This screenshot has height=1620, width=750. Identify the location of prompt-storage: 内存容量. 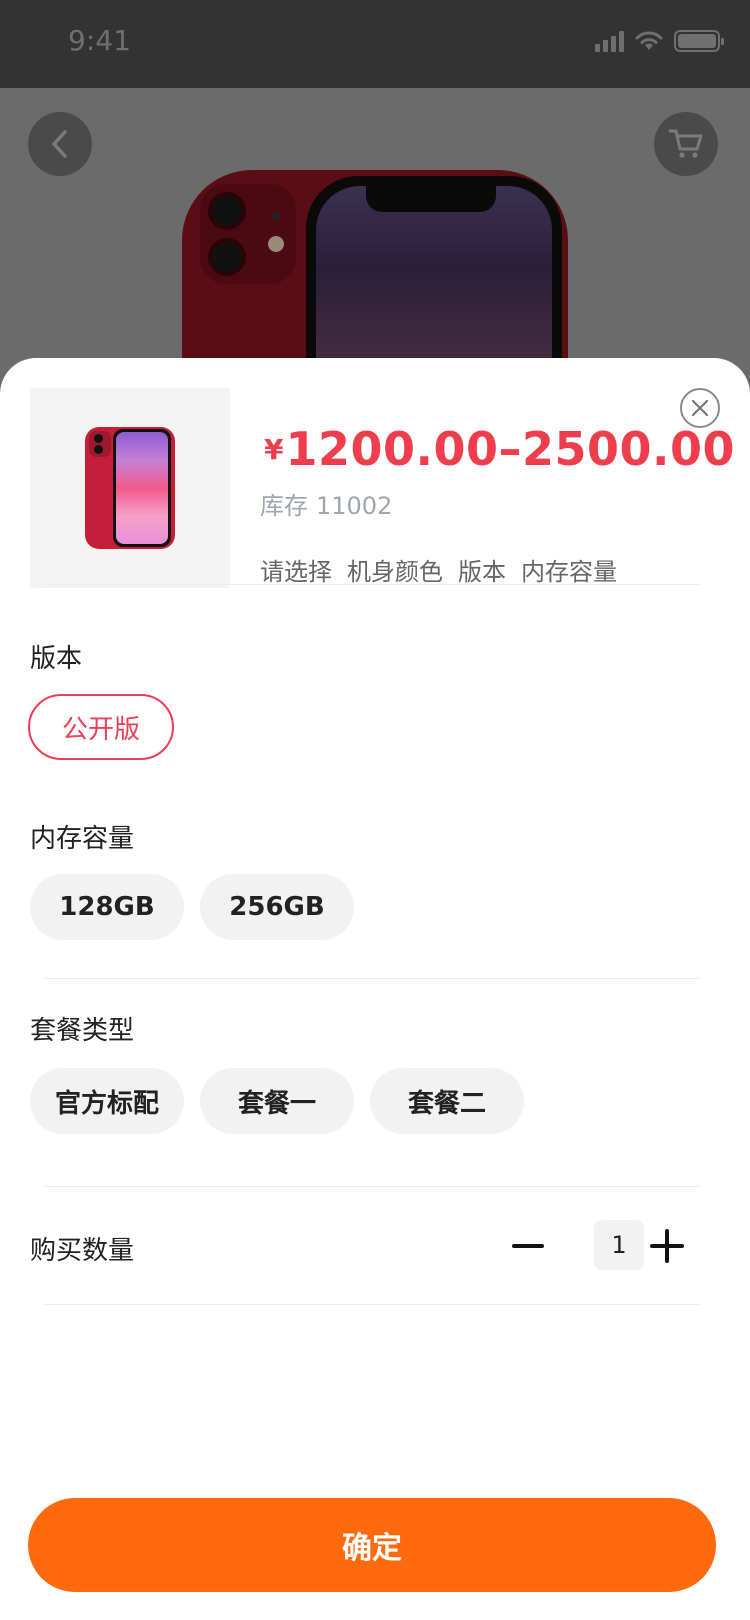
(569, 572).